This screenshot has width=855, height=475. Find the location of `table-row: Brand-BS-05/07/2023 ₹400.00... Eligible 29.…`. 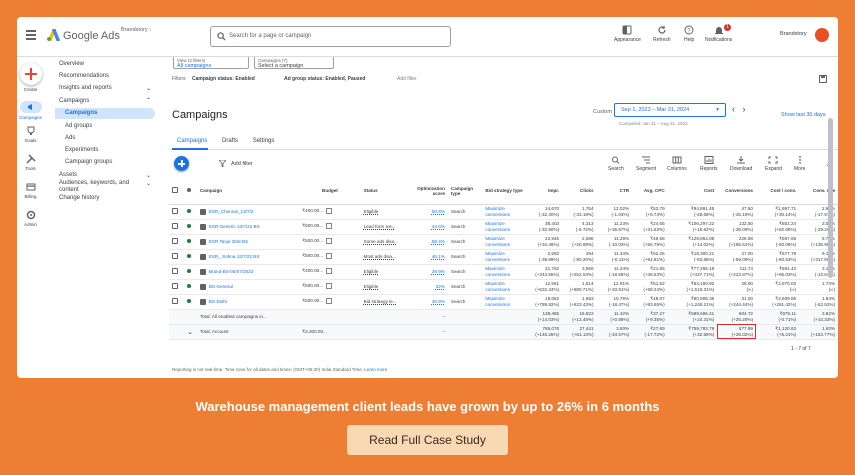

table-row: Brand-BS-05/07/2023 ₹400.00... Eligible 29.… is located at coordinates (503, 272).